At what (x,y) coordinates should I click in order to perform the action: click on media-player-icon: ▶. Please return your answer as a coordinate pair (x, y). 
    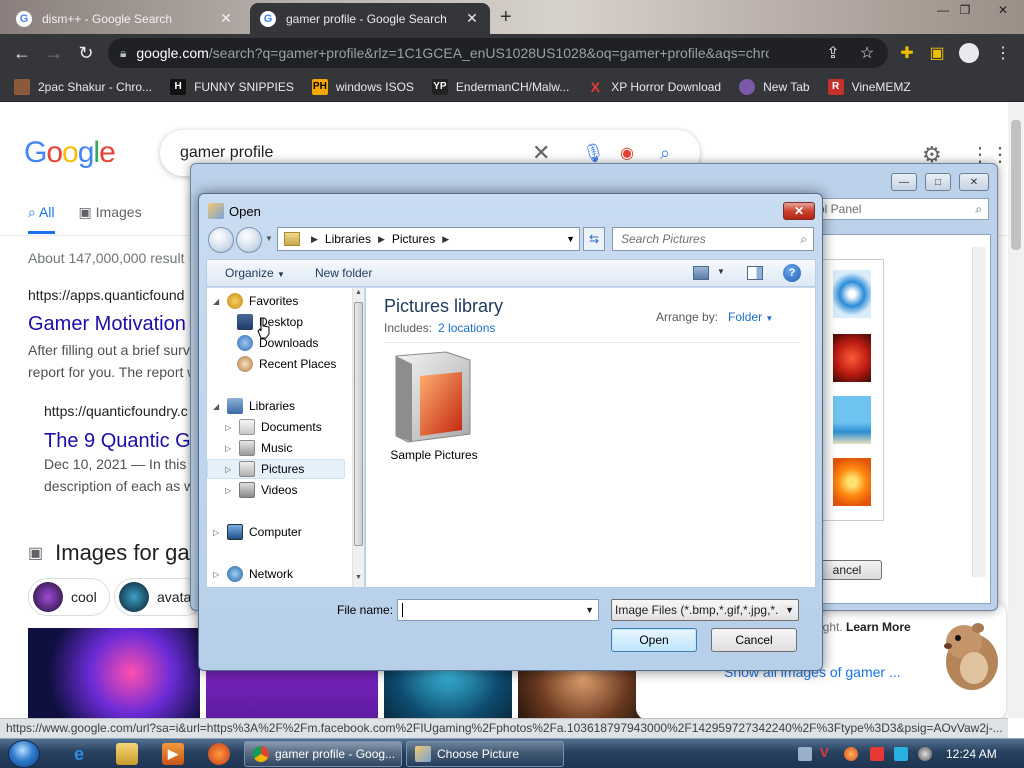
    Looking at the image, I should click on (173, 754).